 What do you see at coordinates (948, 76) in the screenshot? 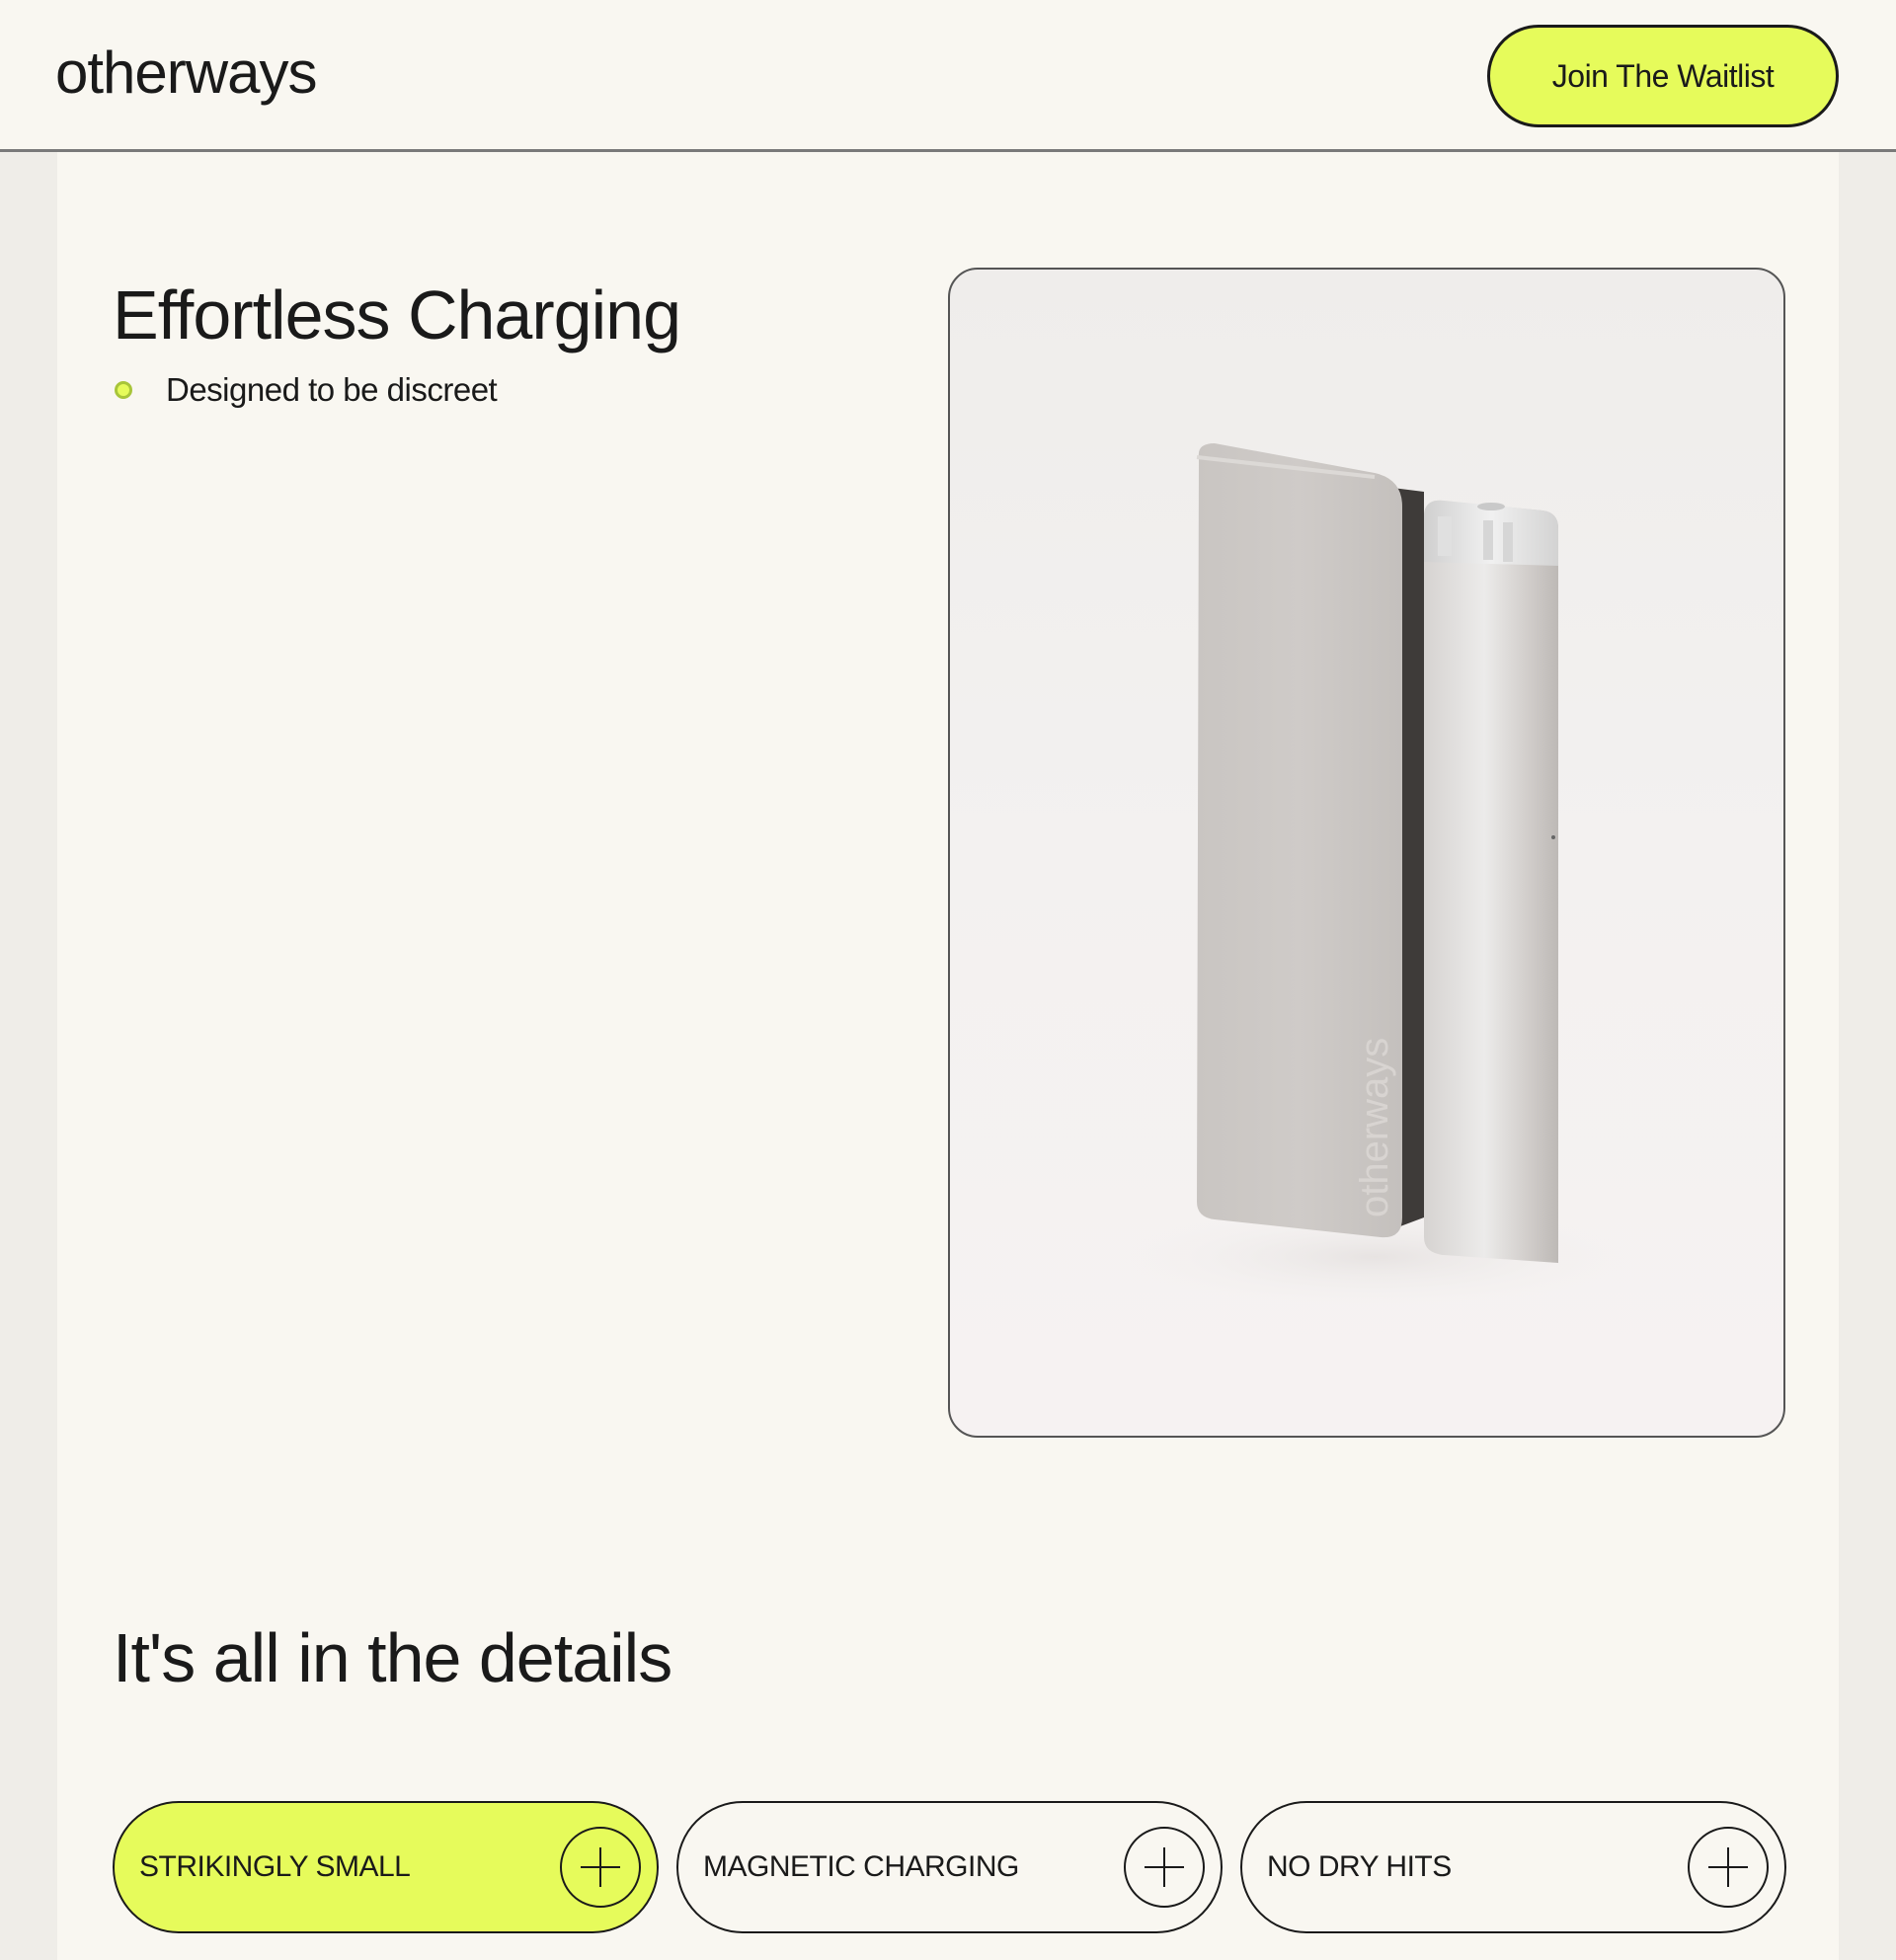
I see `site-header: otherways Join The Waitlist` at bounding box center [948, 76].